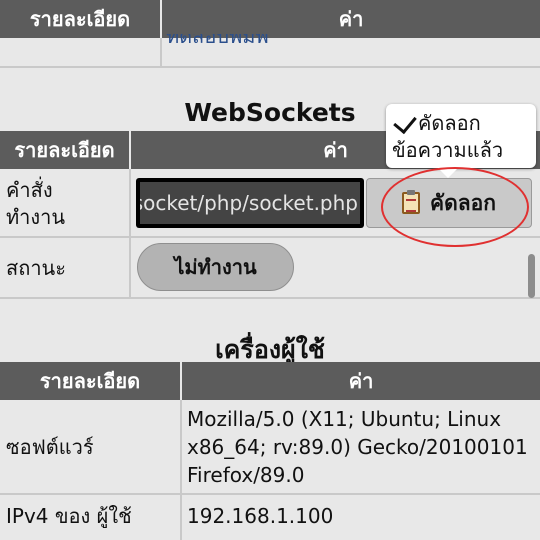 This screenshot has height=540, width=540. What do you see at coordinates (36, 217) in the screenshot?
I see `ws-command-label-line2: ทำงาน` at bounding box center [36, 217].